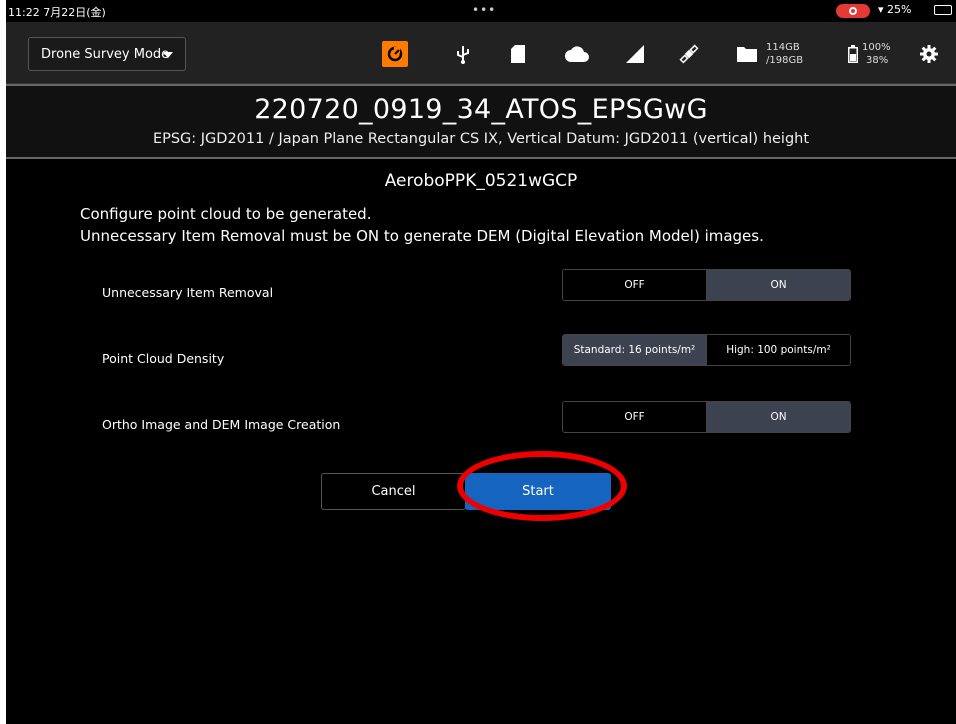 Image resolution: width=956 pixels, height=724 pixels. What do you see at coordinates (481, 181) in the screenshot?
I see `dataset-name: AeroboPPK_0521wGCP` at bounding box center [481, 181].